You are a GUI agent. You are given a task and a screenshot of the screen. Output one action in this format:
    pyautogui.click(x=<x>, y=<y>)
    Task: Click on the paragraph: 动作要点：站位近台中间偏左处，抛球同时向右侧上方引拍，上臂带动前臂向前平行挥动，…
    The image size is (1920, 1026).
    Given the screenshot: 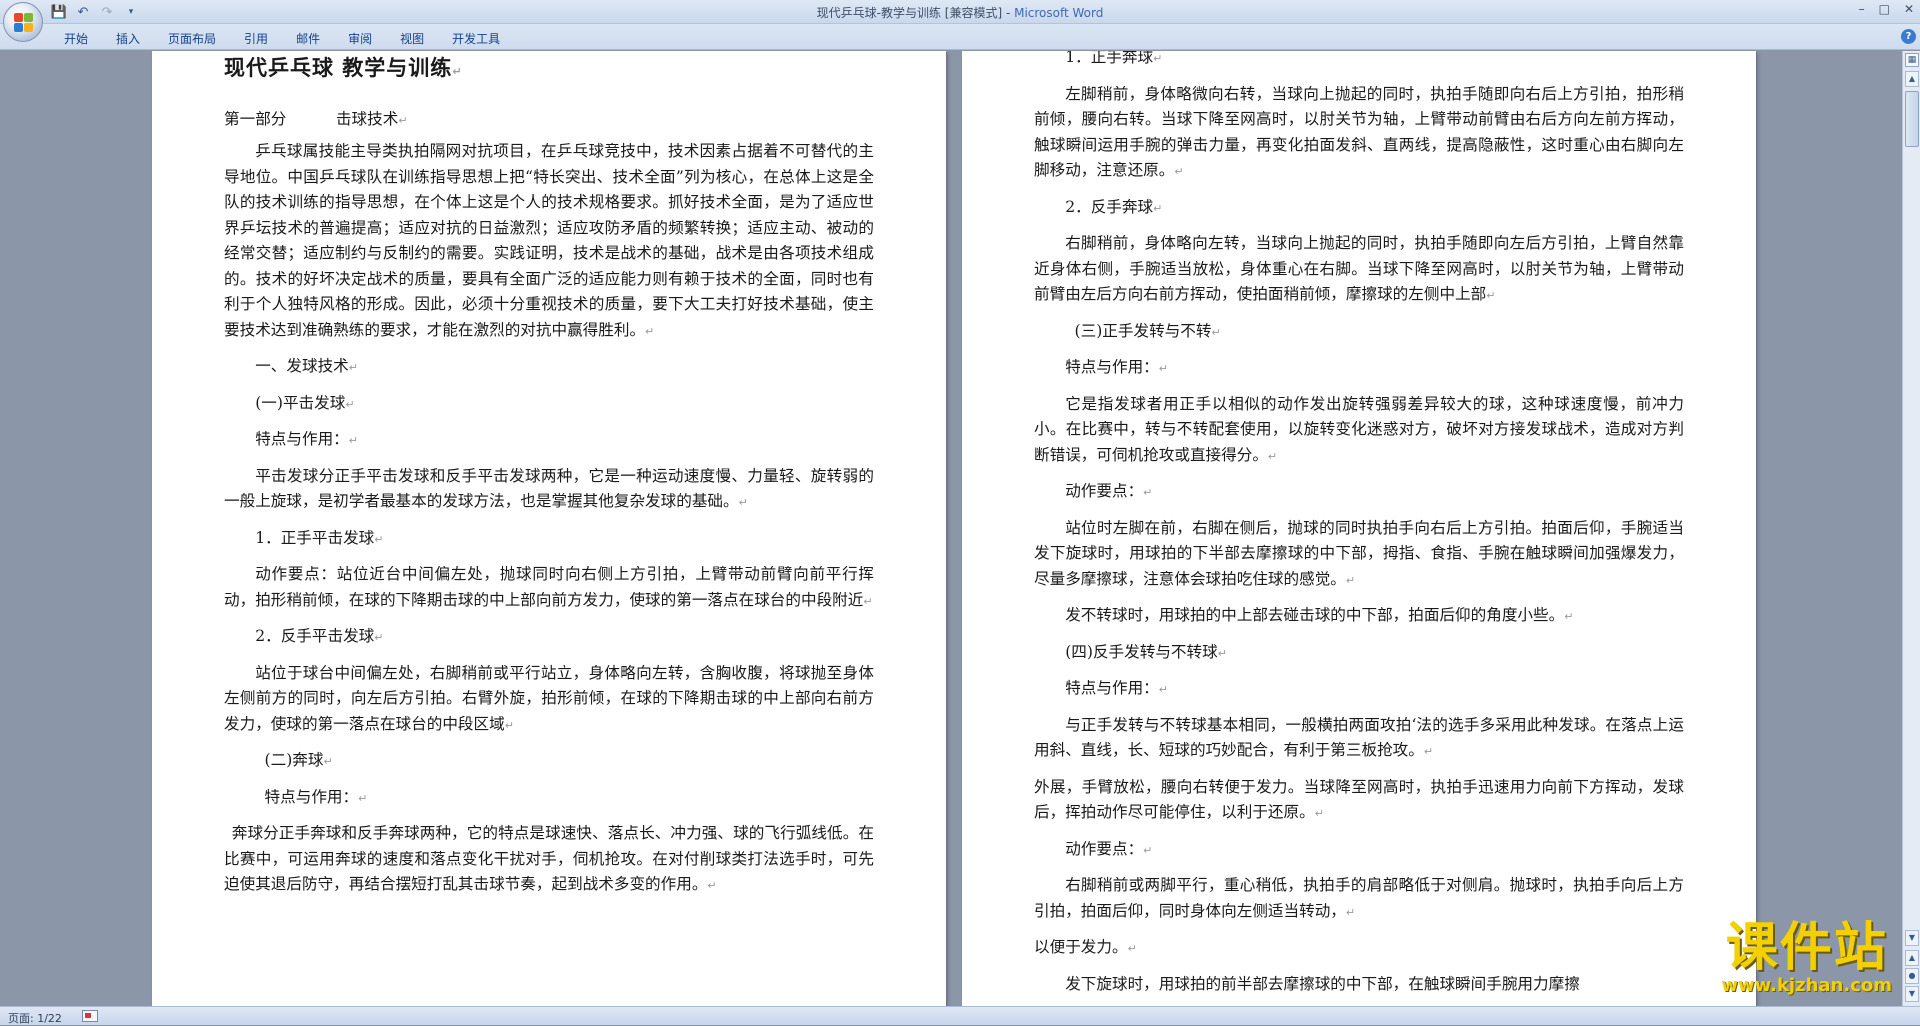 What is the action you would take?
    pyautogui.click(x=549, y=587)
    